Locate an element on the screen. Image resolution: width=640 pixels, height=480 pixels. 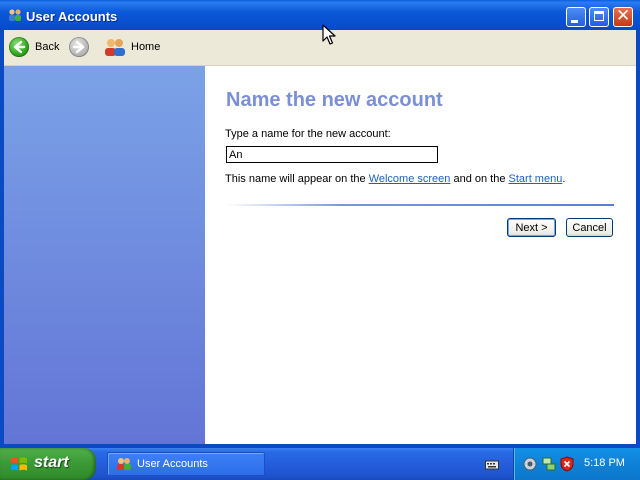
system-clock: 5:18 PM is located at coordinates (604, 463).